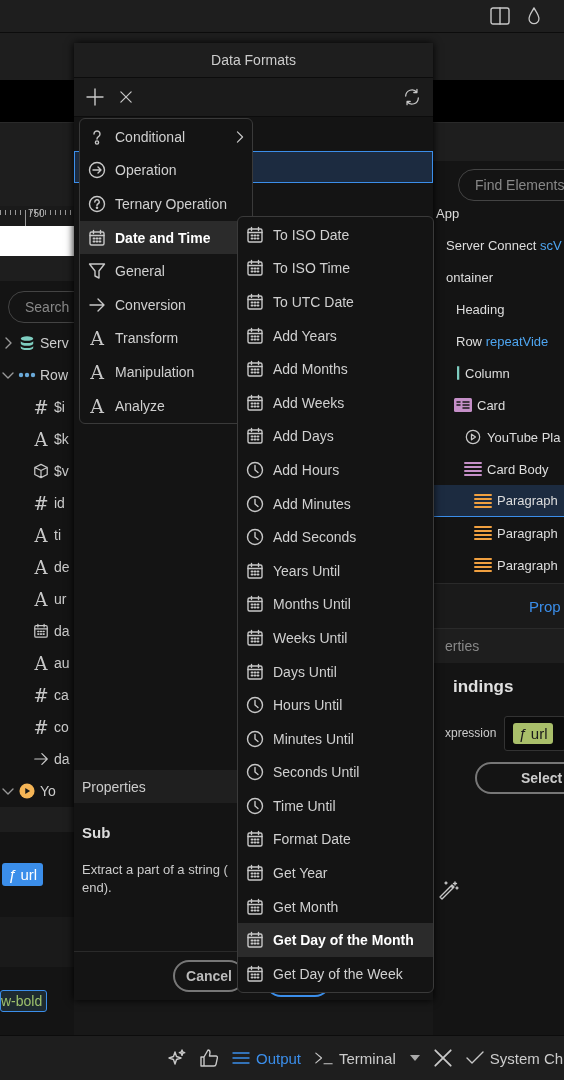  I want to click on menu-item: Add Seconds, so click(335, 537).